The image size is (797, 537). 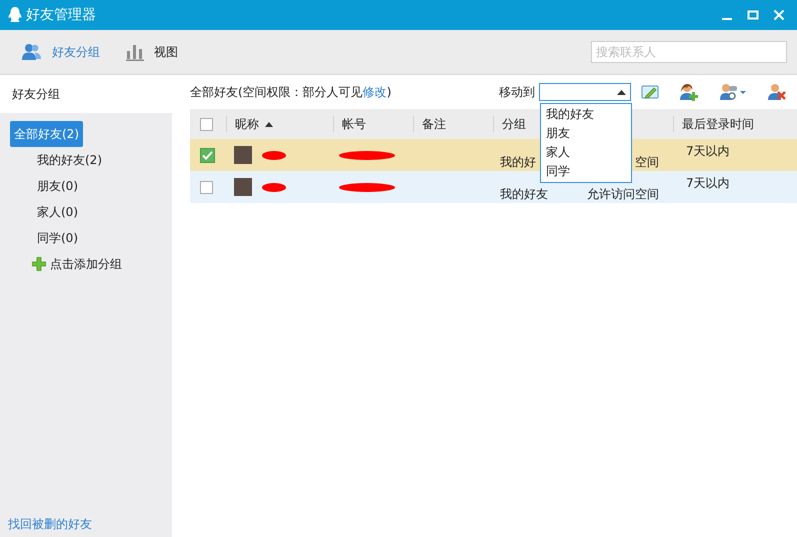 What do you see at coordinates (779, 15) in the screenshot?
I see `close-icon` at bounding box center [779, 15].